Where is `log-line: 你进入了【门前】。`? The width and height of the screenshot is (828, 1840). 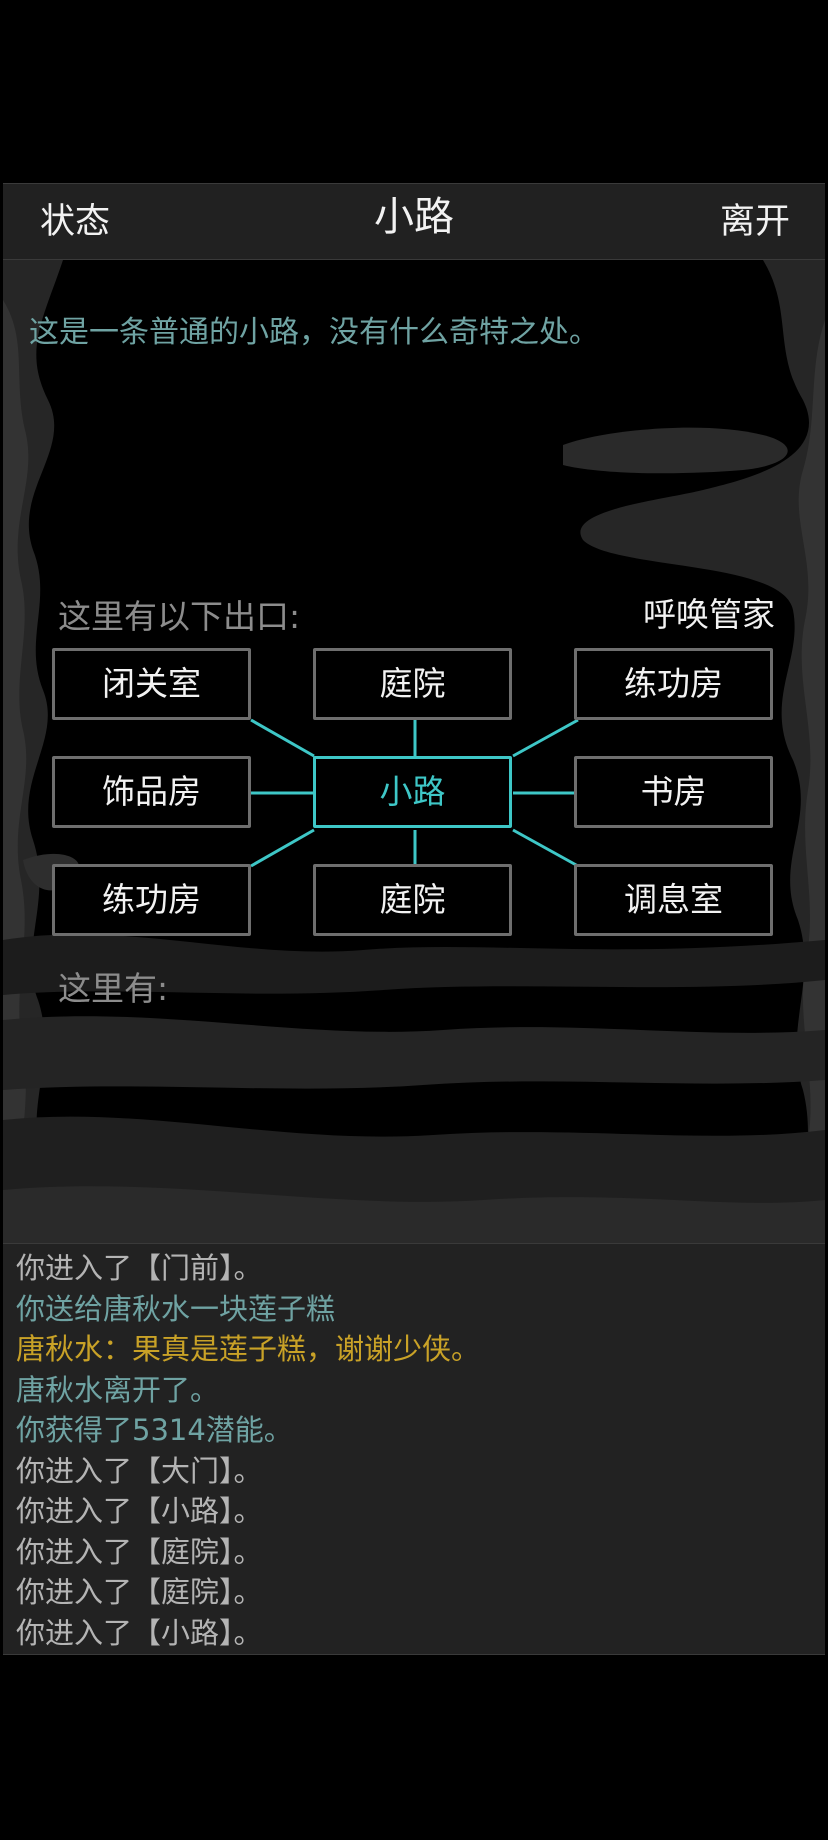
log-line: 你进入了【门前】。 is located at coordinates (139, 1268).